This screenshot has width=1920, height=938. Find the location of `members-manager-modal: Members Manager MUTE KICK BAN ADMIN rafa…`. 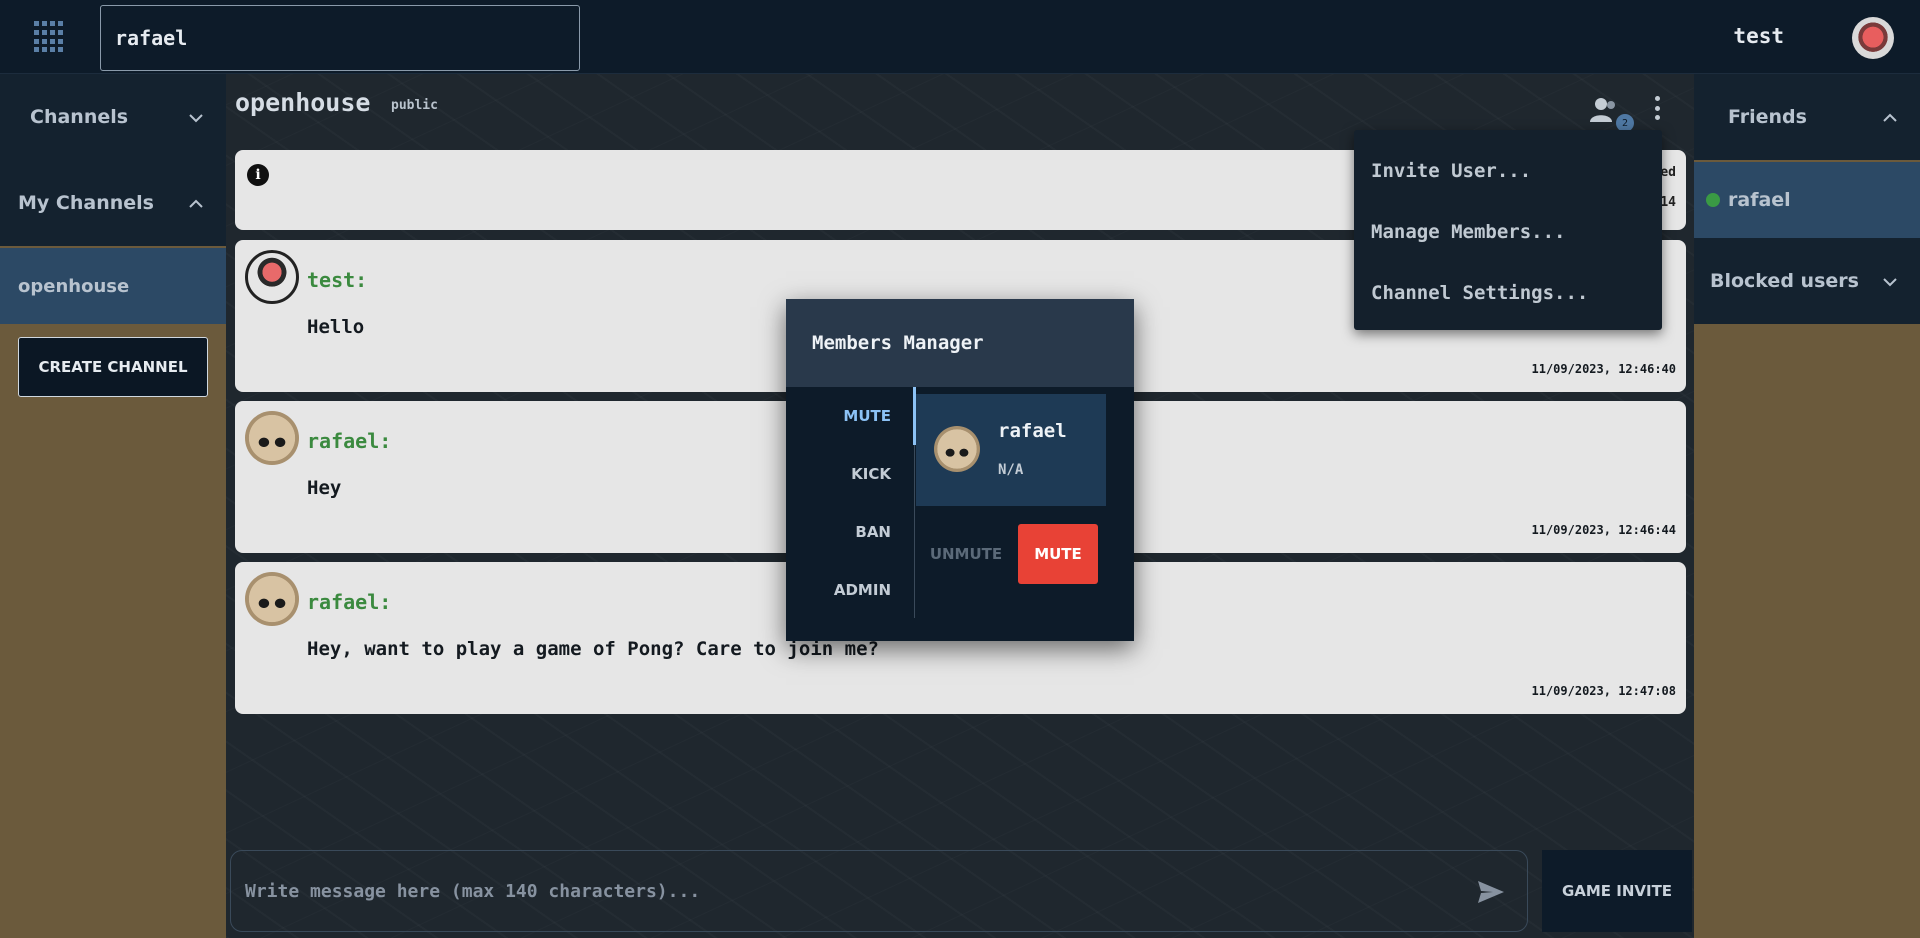

members-manager-modal: Members Manager MUTE KICK BAN ADMIN rafa… is located at coordinates (960, 470).